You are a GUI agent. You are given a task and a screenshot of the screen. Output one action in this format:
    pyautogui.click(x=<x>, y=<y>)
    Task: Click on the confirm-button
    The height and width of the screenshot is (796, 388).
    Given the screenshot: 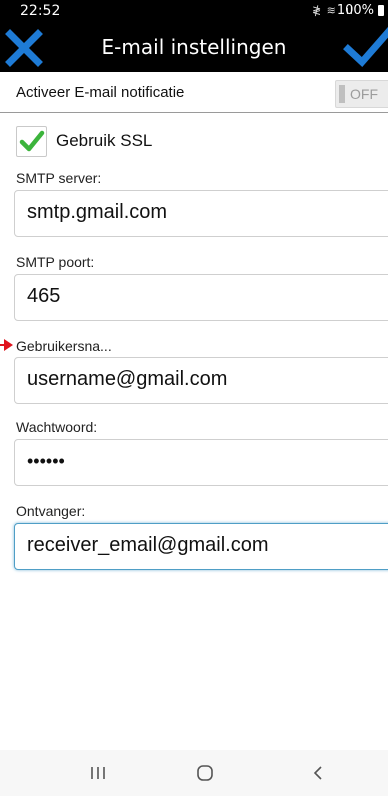 What is the action you would take?
    pyautogui.click(x=365, y=47)
    